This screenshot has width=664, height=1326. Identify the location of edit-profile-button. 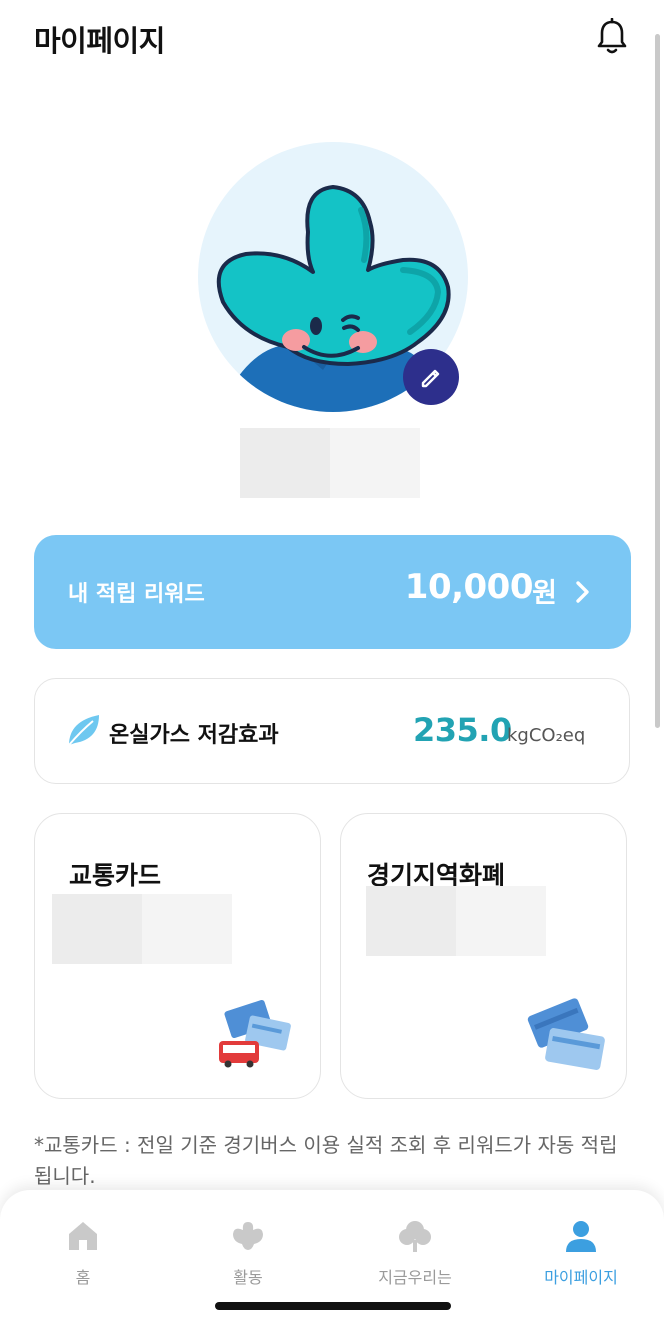
(431, 377).